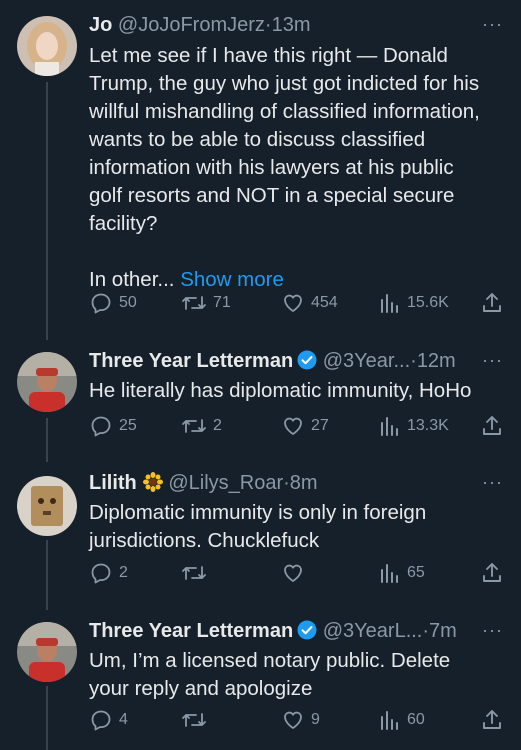 This screenshot has width=521, height=750. What do you see at coordinates (128, 302) in the screenshot?
I see `reply-count: 50` at bounding box center [128, 302].